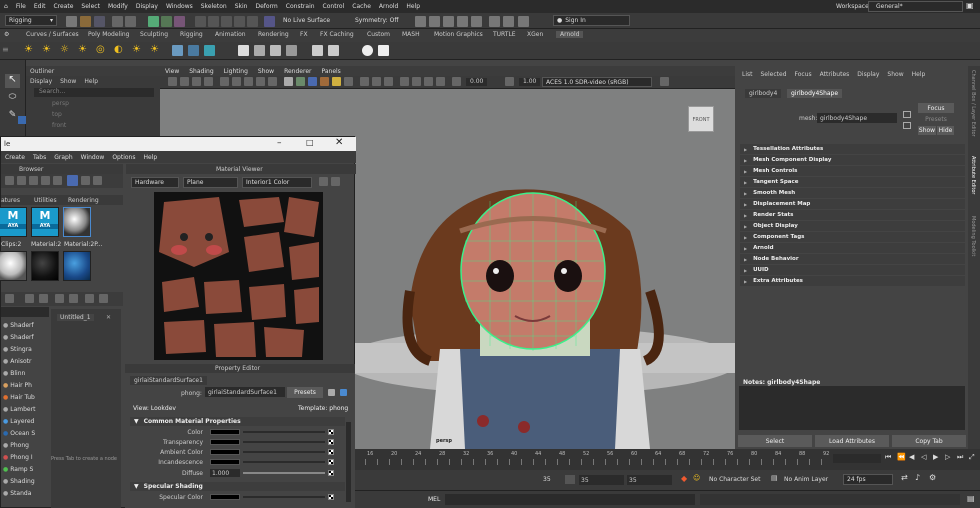  Describe the element at coordinates (936, 119) in the screenshot. I see `ae-presets-button: Presets` at that location.